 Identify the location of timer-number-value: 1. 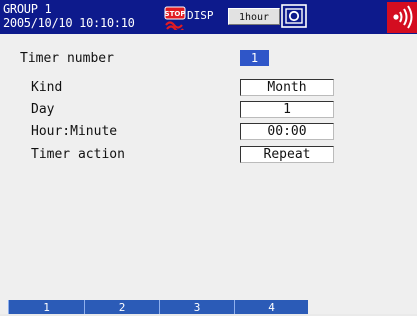
(254, 58).